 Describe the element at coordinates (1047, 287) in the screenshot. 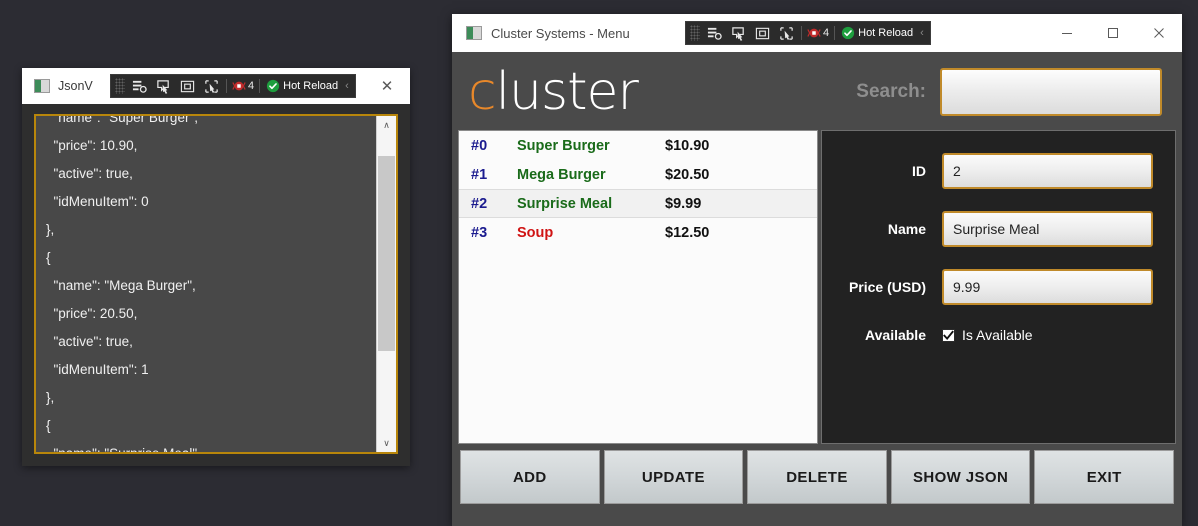

I see `price-input` at that location.